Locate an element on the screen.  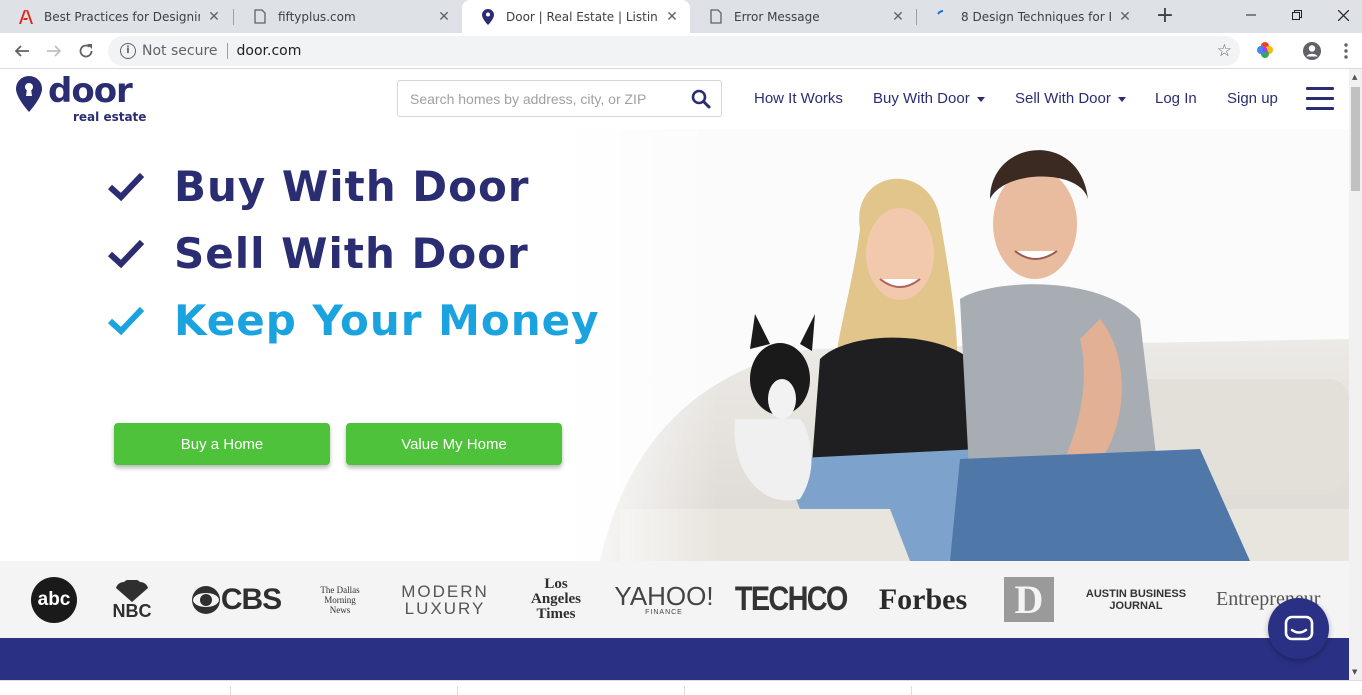
headline-sell: Sell With Door is located at coordinates (318, 253).